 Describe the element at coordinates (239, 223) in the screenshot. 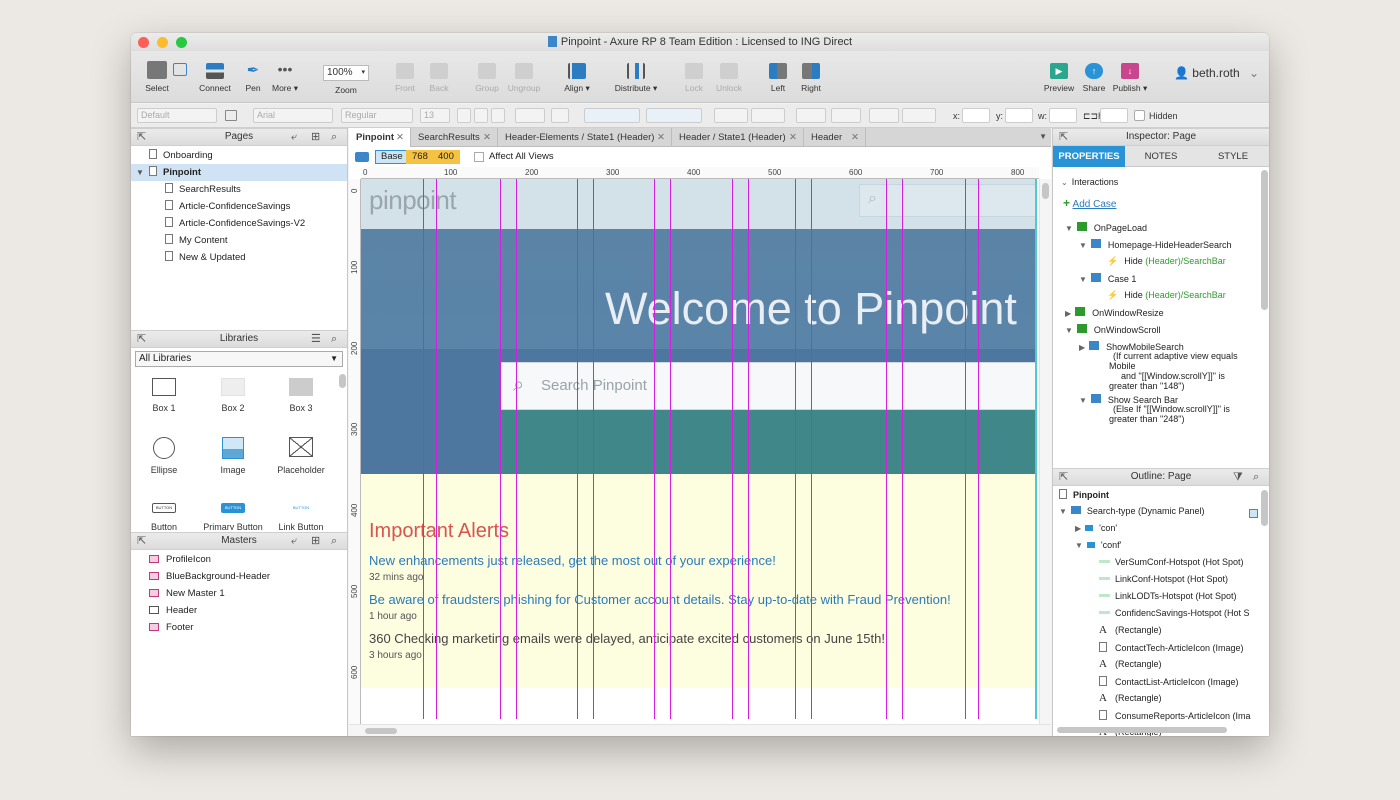

I see `page-item: Article-ConfidenceSavings-V2` at that location.